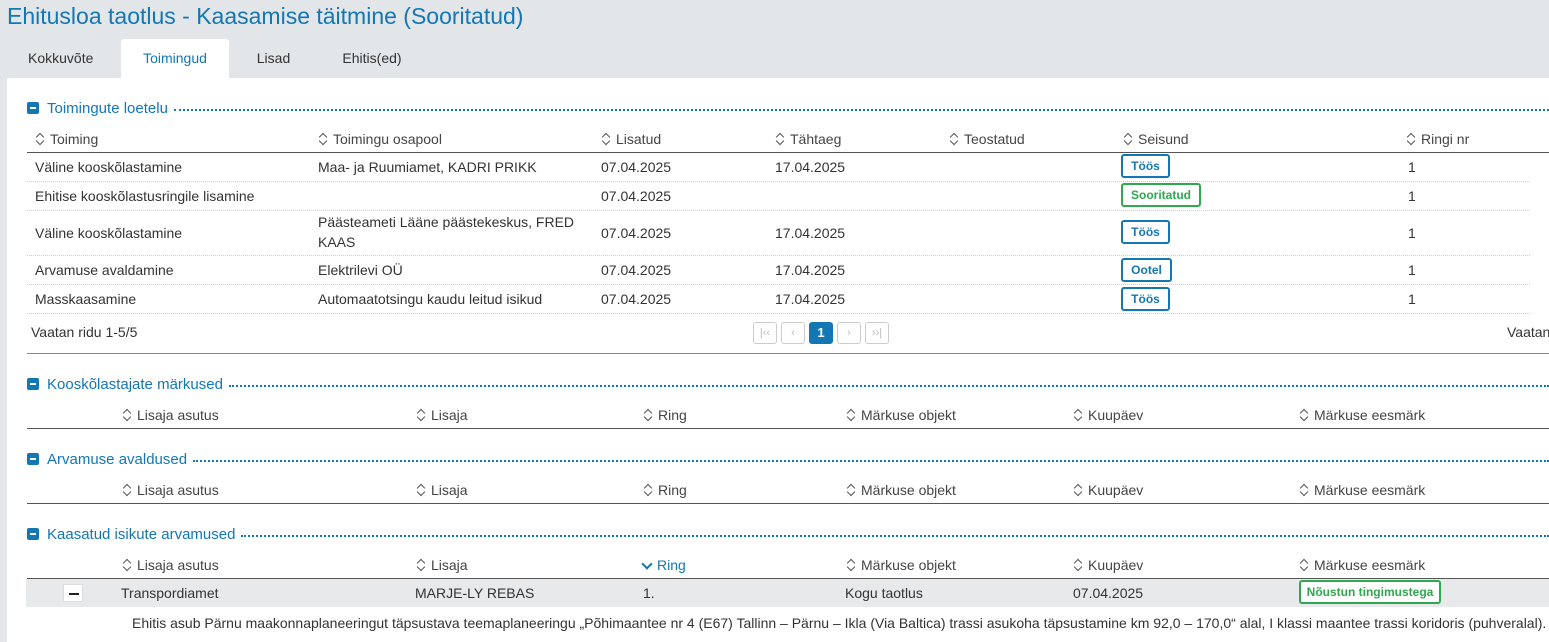 This screenshot has height=642, width=1549. What do you see at coordinates (1163, 139) in the screenshot?
I see `column-label: Seisund` at bounding box center [1163, 139].